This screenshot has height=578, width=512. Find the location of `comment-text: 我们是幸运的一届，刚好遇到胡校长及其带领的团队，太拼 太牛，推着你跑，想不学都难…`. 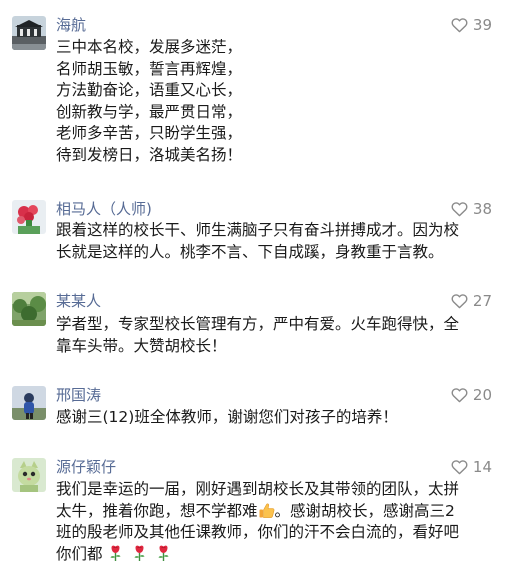

comment-text: 我们是幸运的一届，刚好遇到胡校长及其带领的团队，太拼 太牛，推着你跑，想不学都难… is located at coordinates (273, 522).